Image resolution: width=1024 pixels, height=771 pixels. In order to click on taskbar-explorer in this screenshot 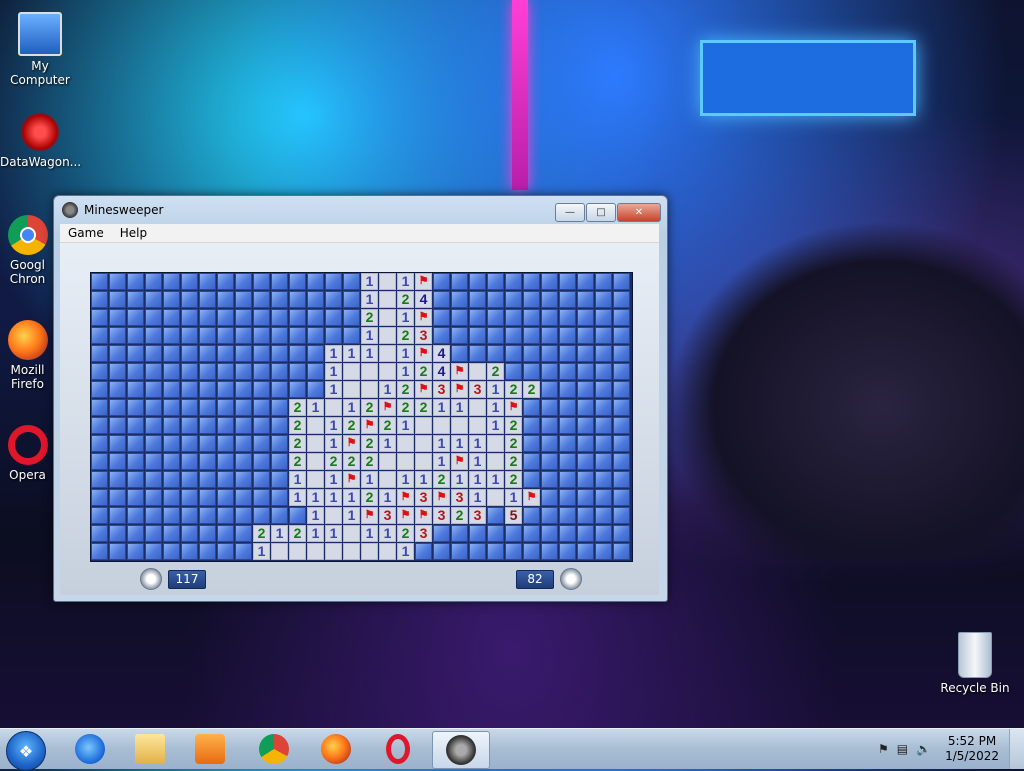, I will do `click(150, 749)`.